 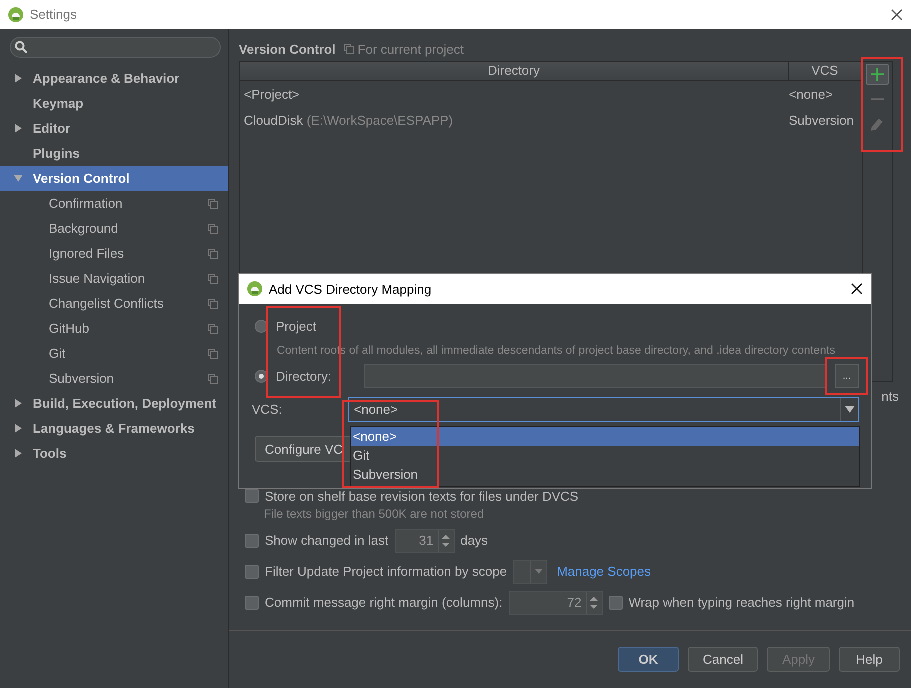 I want to click on dialog-button: Cancel, so click(x=723, y=659).